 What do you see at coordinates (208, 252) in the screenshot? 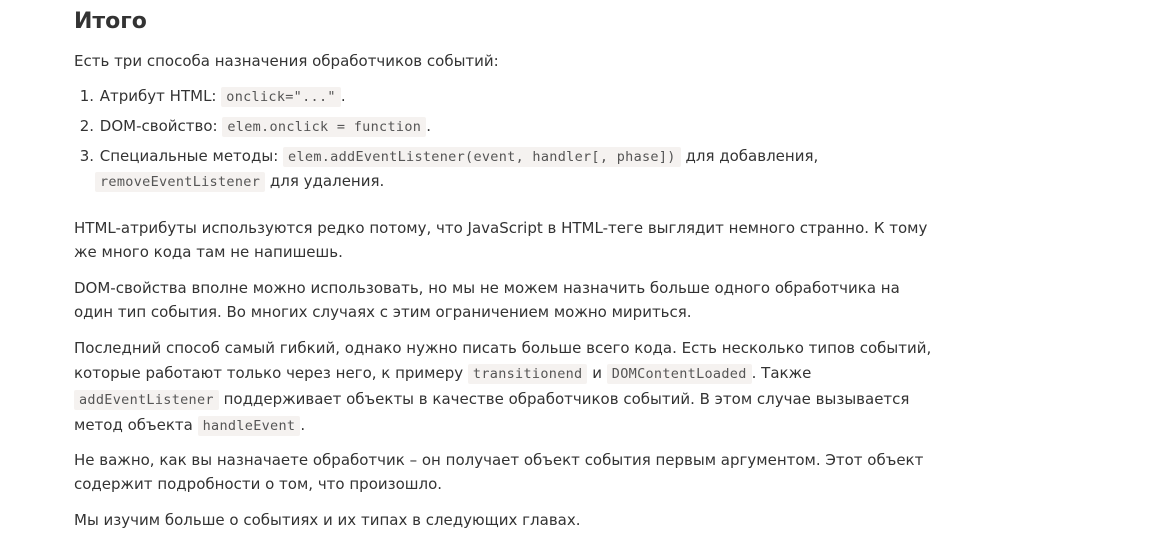
I see `paragraph-line: же много кода там не напишешь.` at bounding box center [208, 252].